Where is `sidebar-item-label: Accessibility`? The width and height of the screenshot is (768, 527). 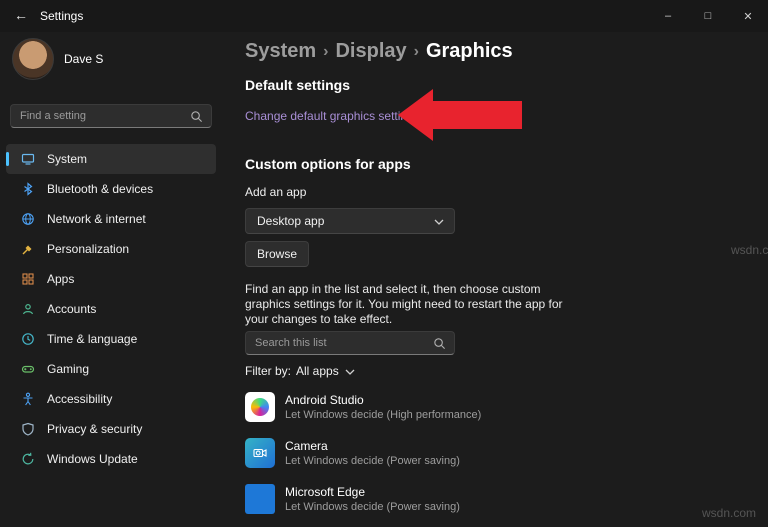 sidebar-item-label: Accessibility is located at coordinates (80, 399).